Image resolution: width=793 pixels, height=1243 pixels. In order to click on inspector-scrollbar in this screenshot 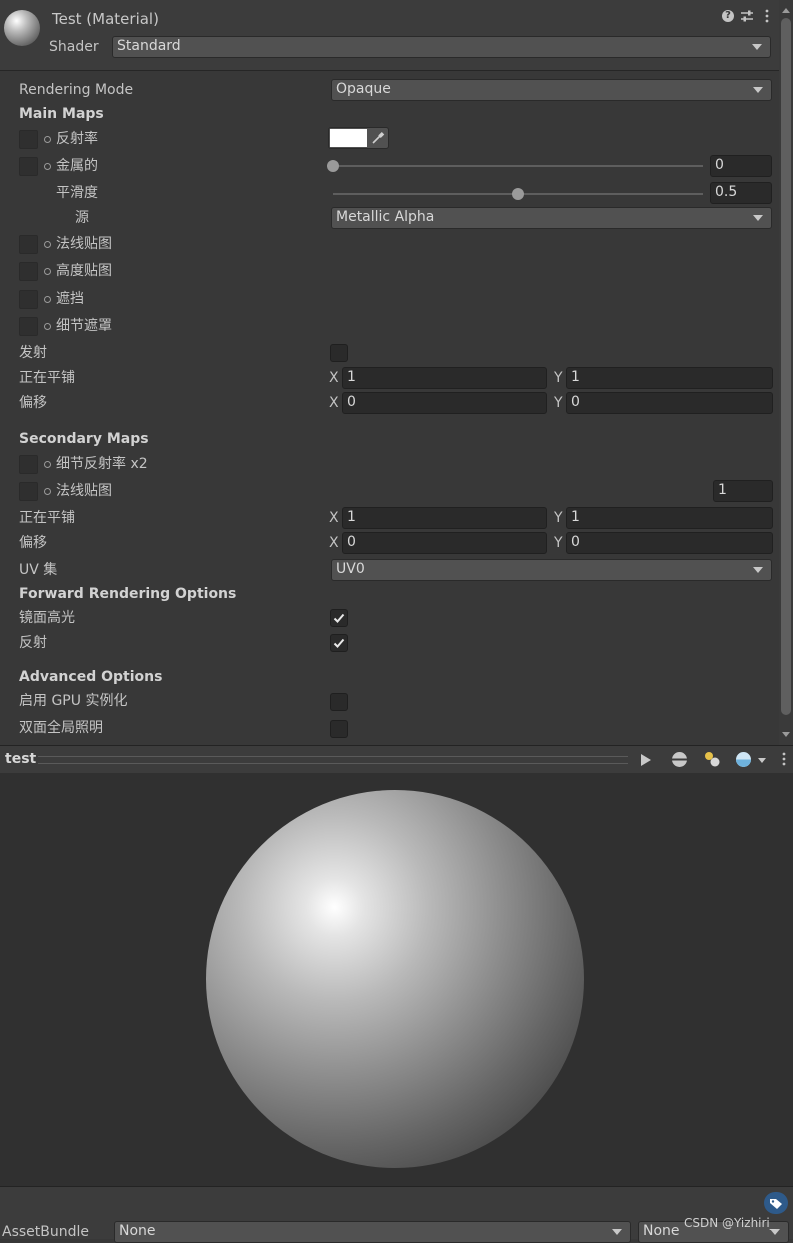, I will do `click(786, 372)`.